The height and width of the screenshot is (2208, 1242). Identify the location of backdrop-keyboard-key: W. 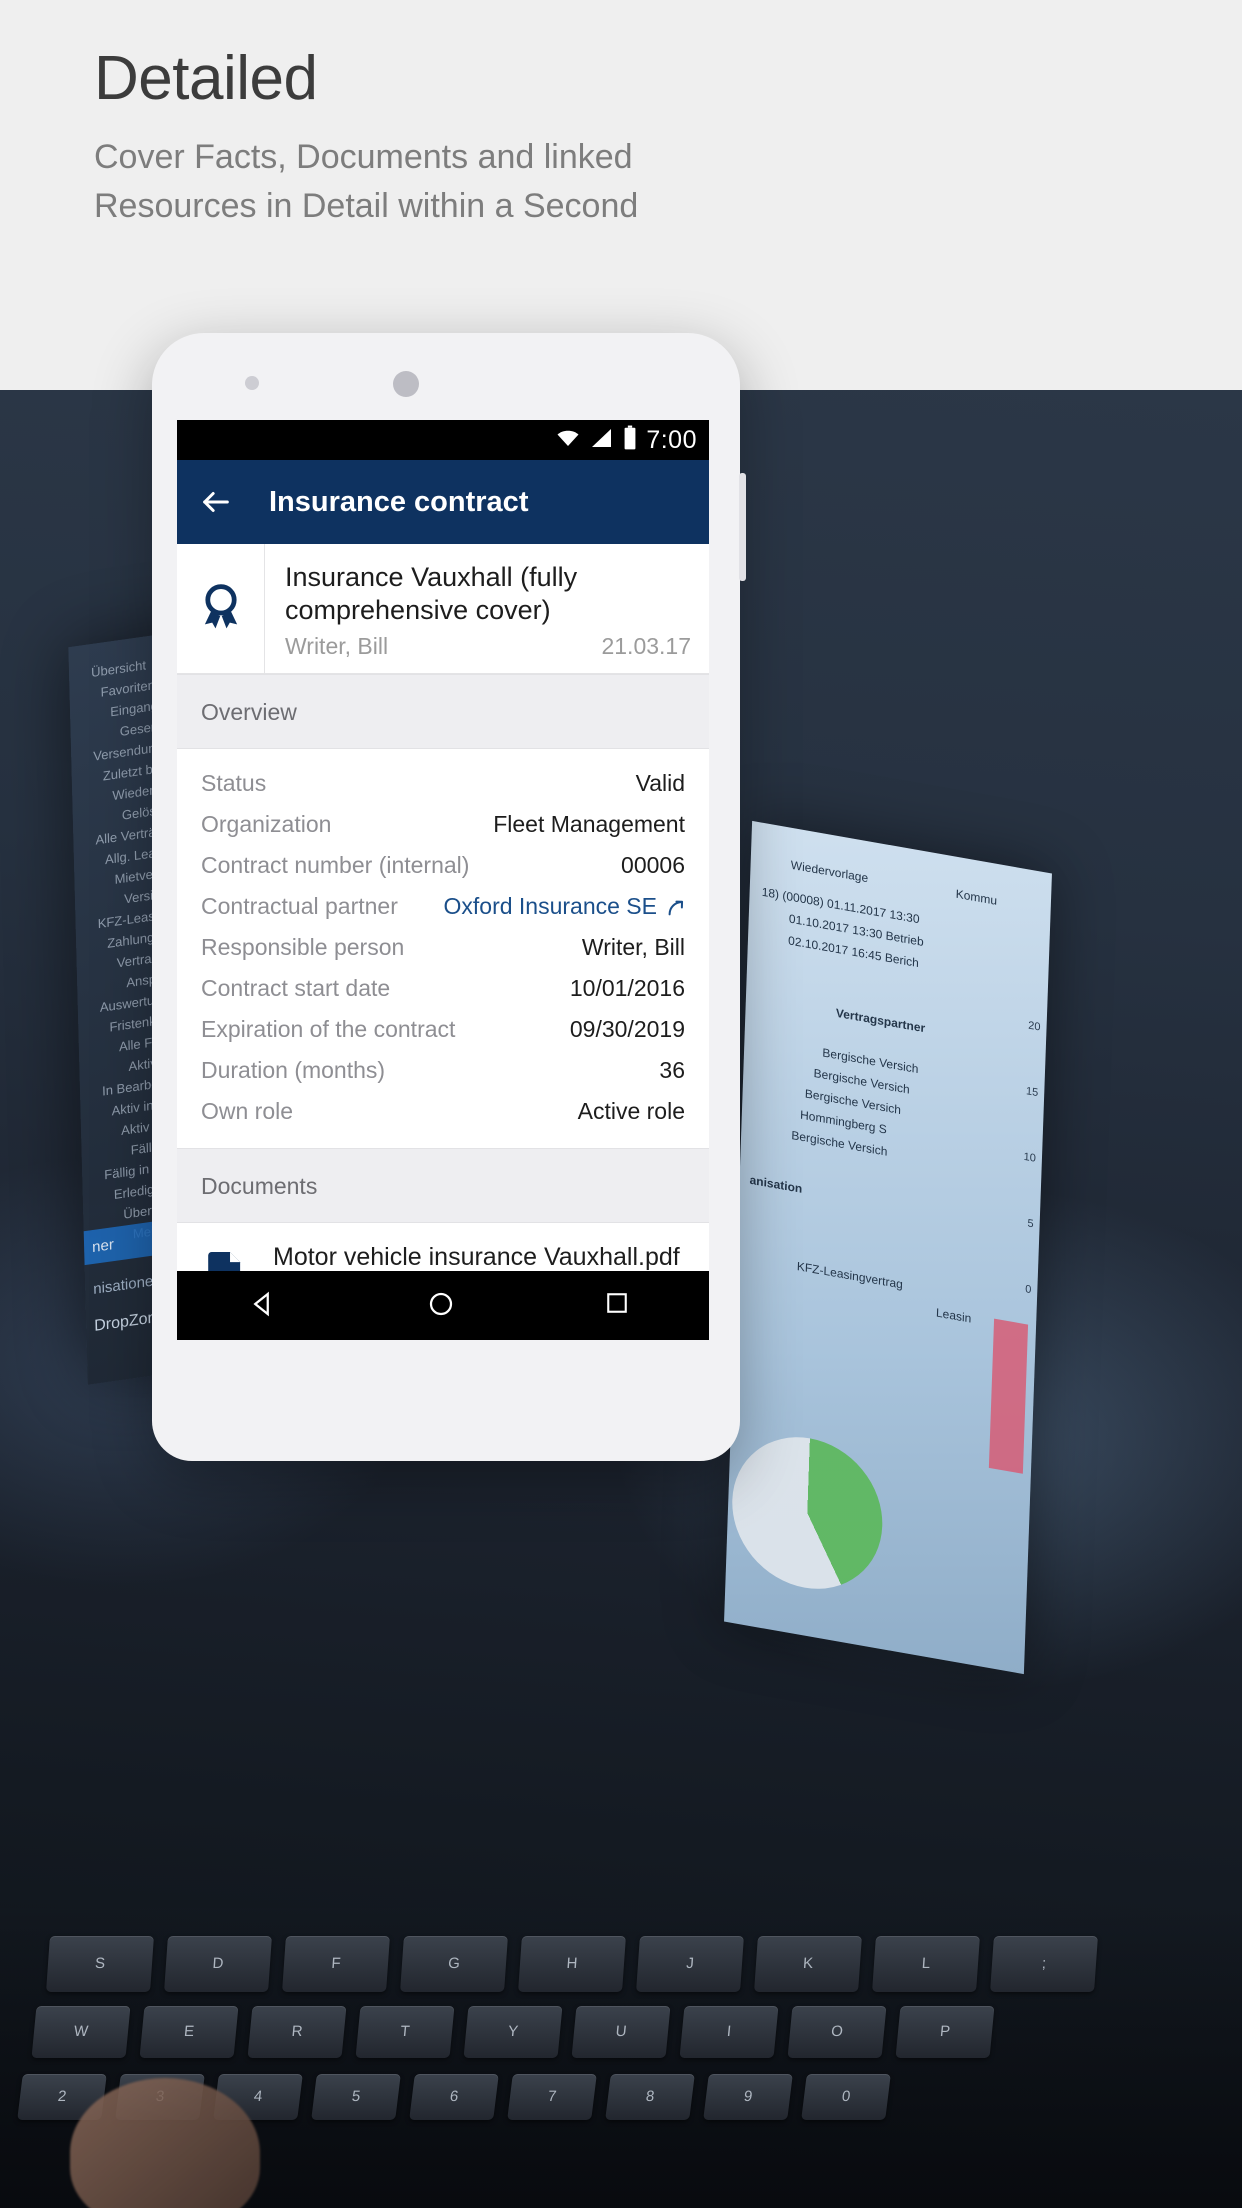
(81, 2032).